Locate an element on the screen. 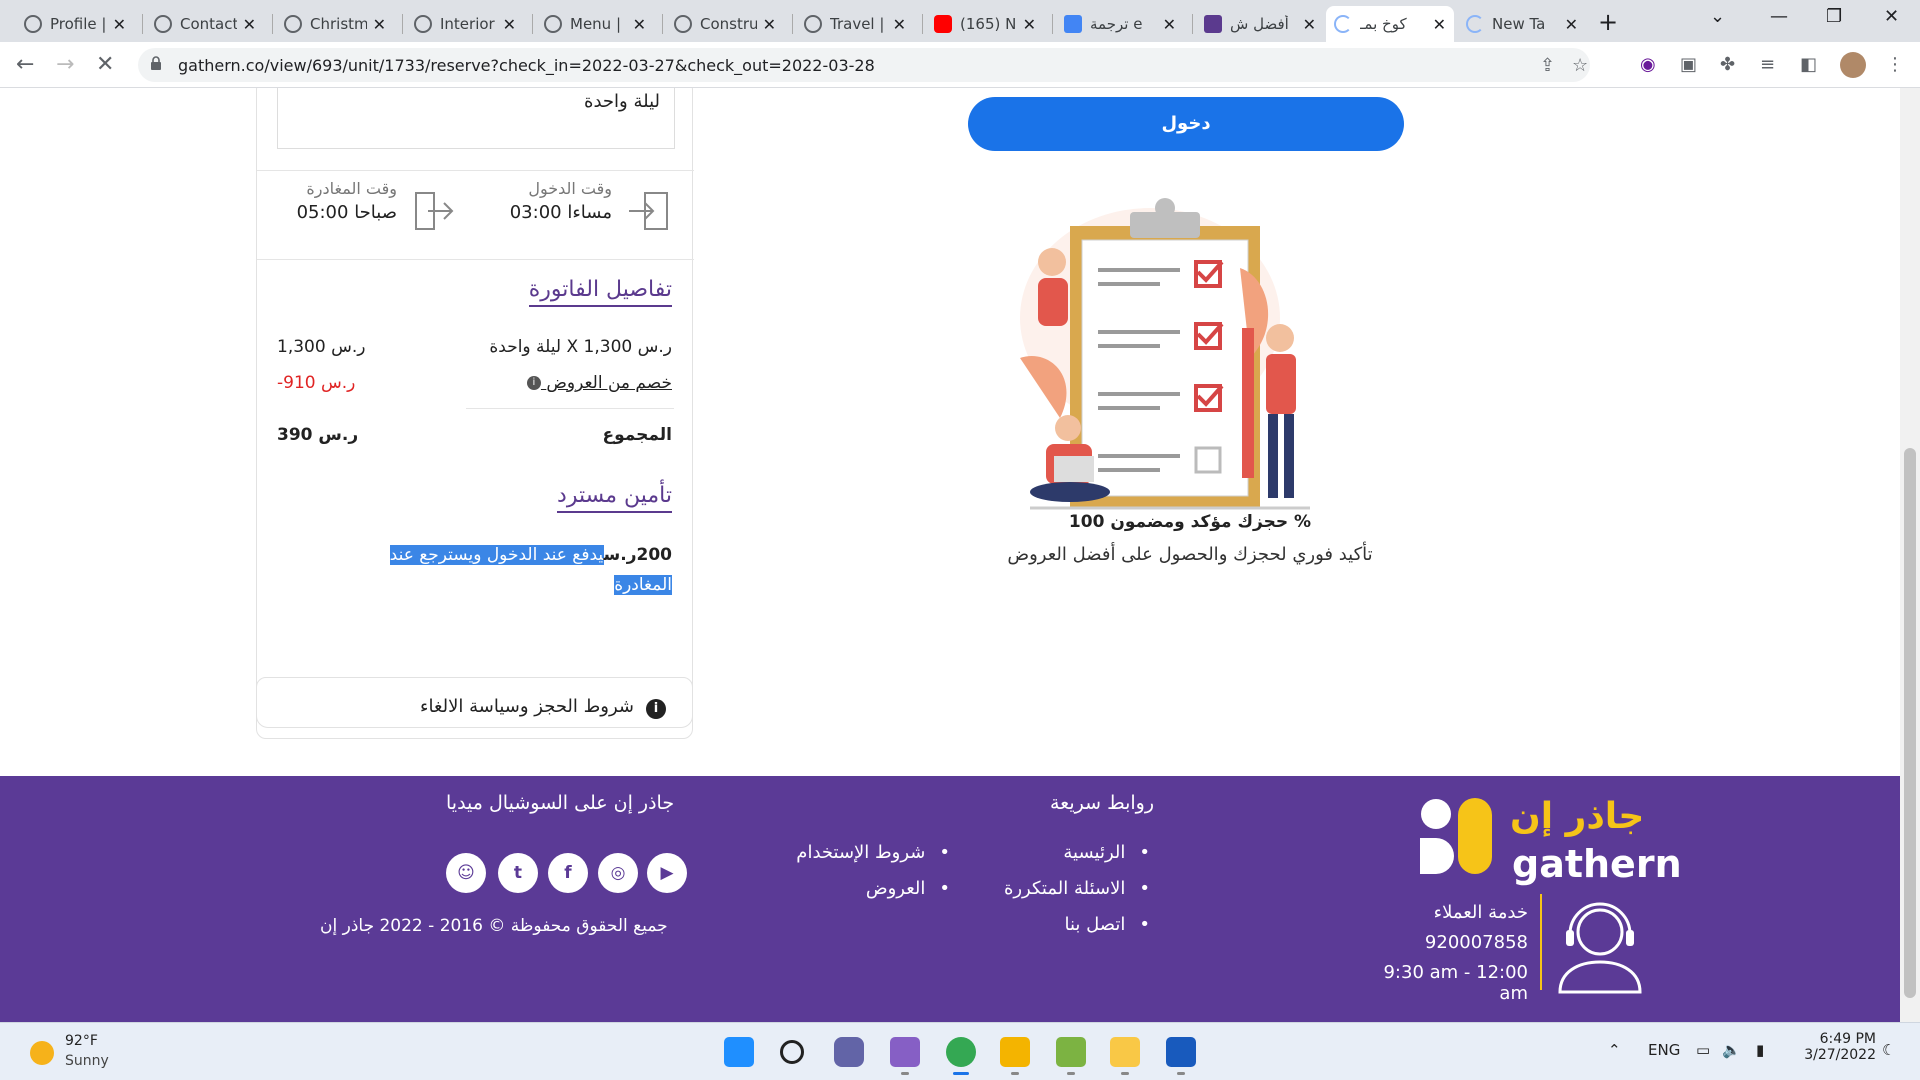 The height and width of the screenshot is (1080, 1920). share-icon: ⇪ is located at coordinates (1547, 65).